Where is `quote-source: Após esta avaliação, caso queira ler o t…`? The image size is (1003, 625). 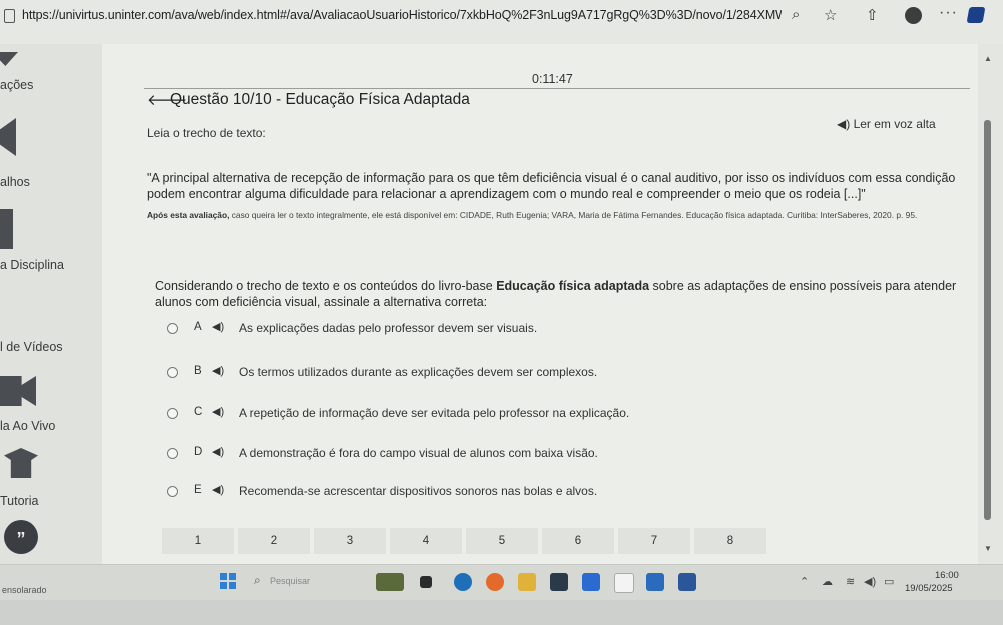 quote-source: Após esta avaliação, caso queira ler o t… is located at coordinates (562, 215).